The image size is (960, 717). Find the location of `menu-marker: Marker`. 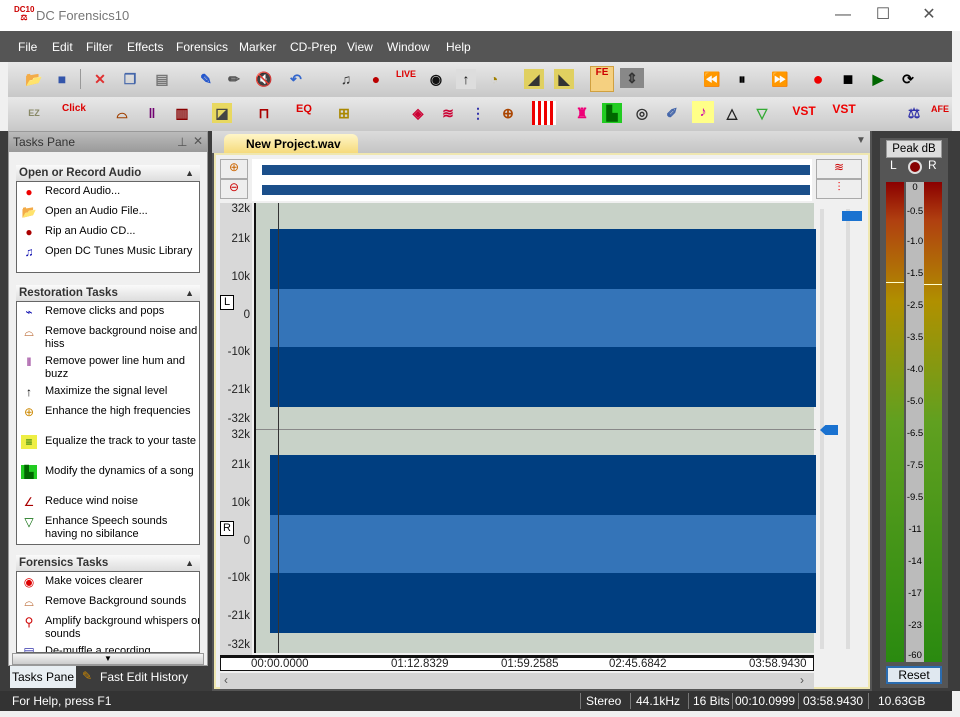

menu-marker: Marker is located at coordinates (257, 47).